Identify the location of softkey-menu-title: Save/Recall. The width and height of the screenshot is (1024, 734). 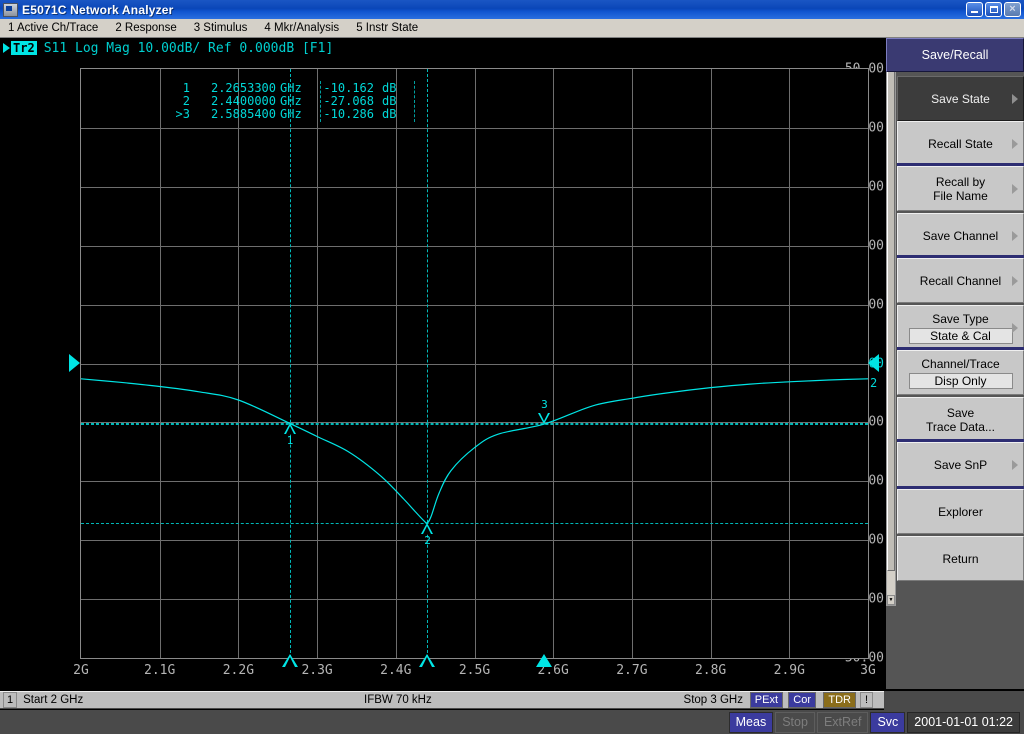
(955, 55).